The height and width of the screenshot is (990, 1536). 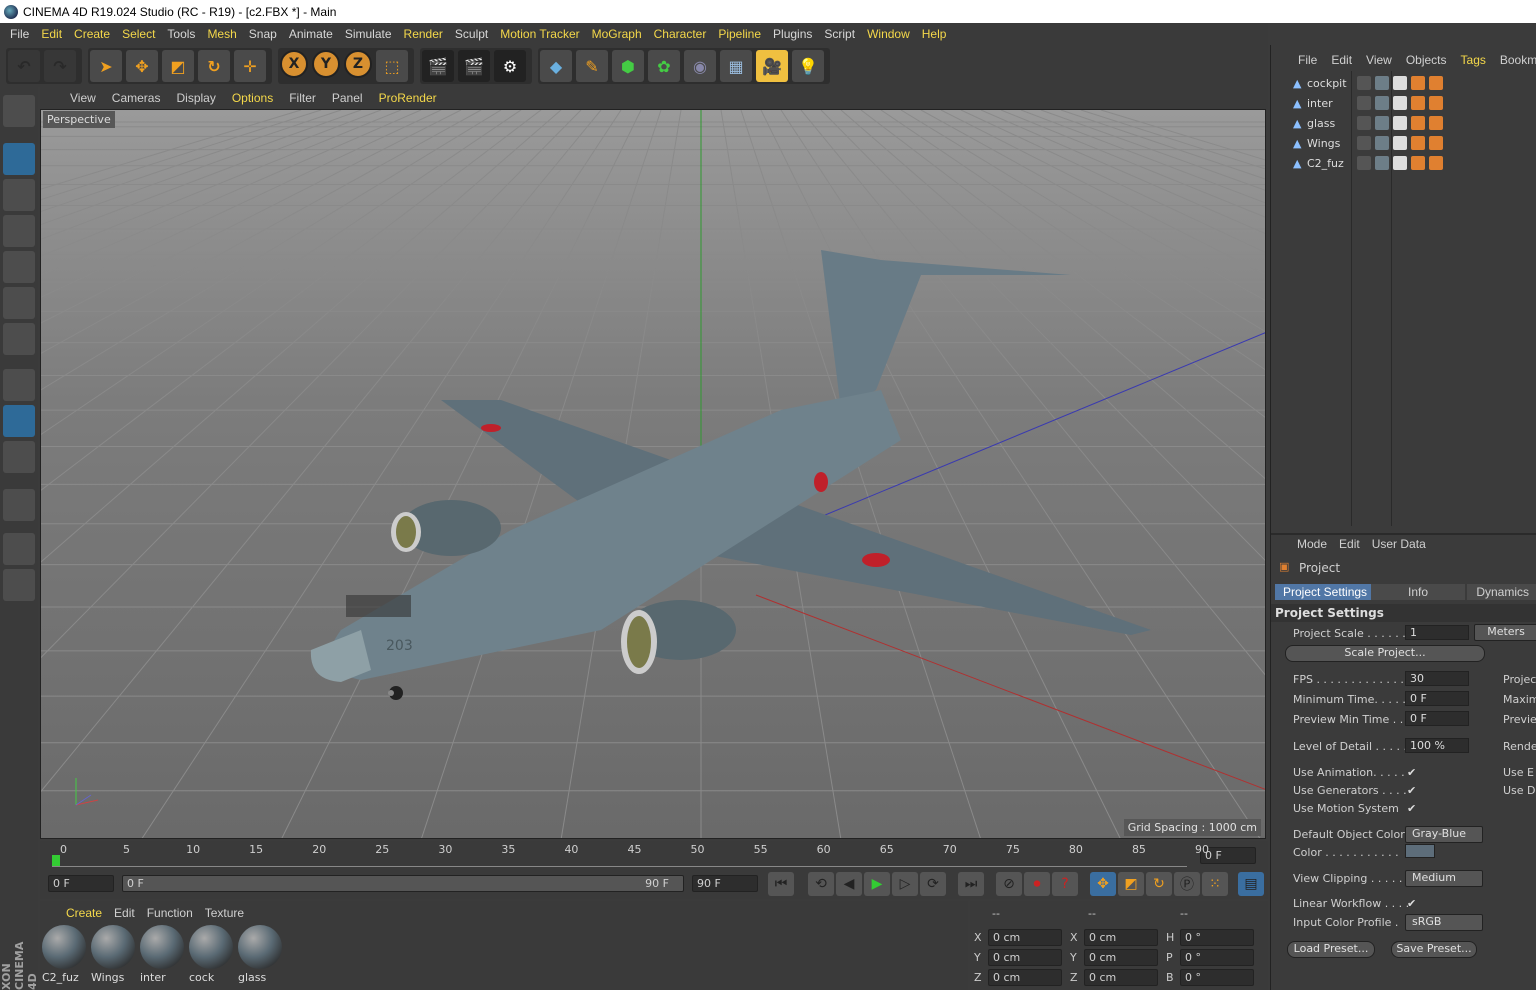 I want to click on viewport-menu-view: View, so click(x=83, y=98).